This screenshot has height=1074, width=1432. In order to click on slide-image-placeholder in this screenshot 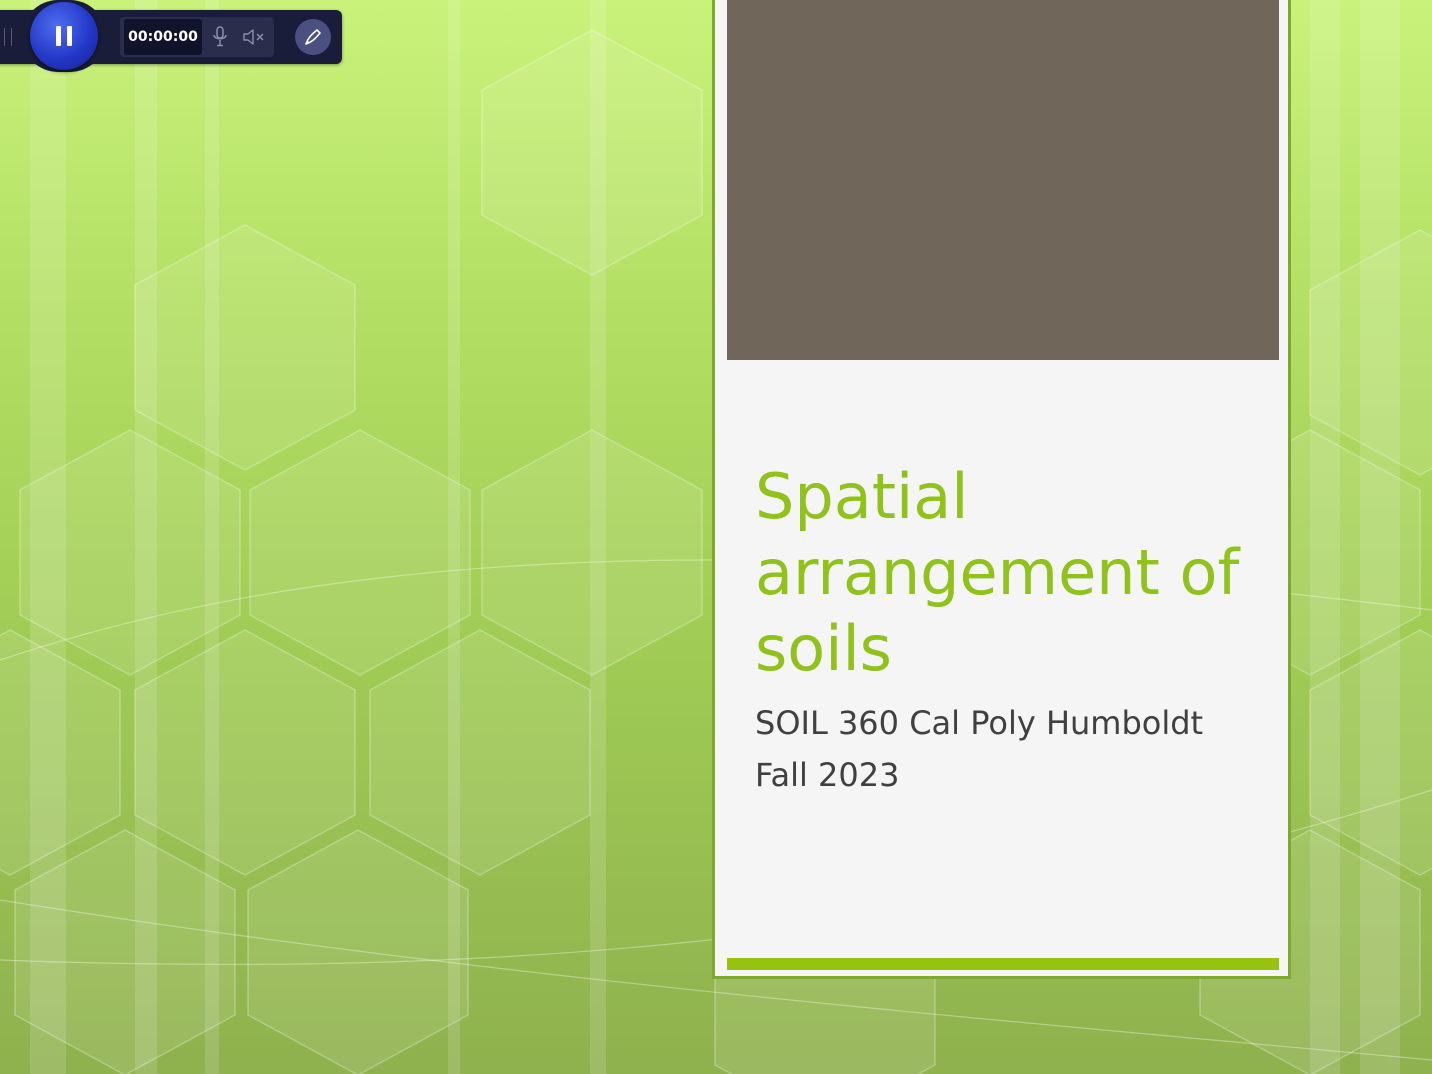, I will do `click(1003, 180)`.